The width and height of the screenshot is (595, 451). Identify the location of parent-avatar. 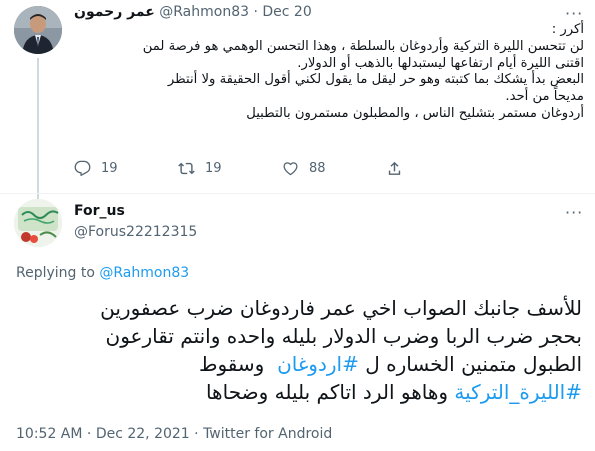
(38, 30).